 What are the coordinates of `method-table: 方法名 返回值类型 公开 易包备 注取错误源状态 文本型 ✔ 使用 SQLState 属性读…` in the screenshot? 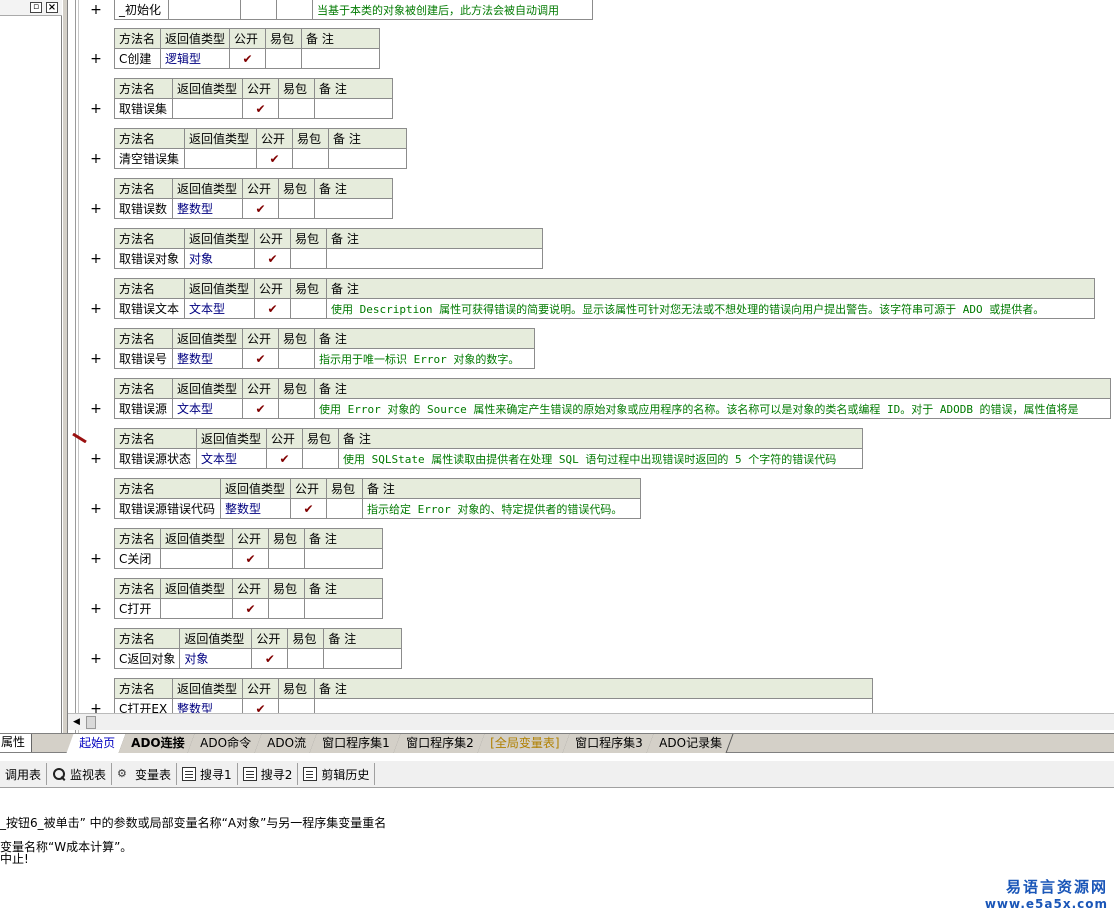 It's located at (488, 448).